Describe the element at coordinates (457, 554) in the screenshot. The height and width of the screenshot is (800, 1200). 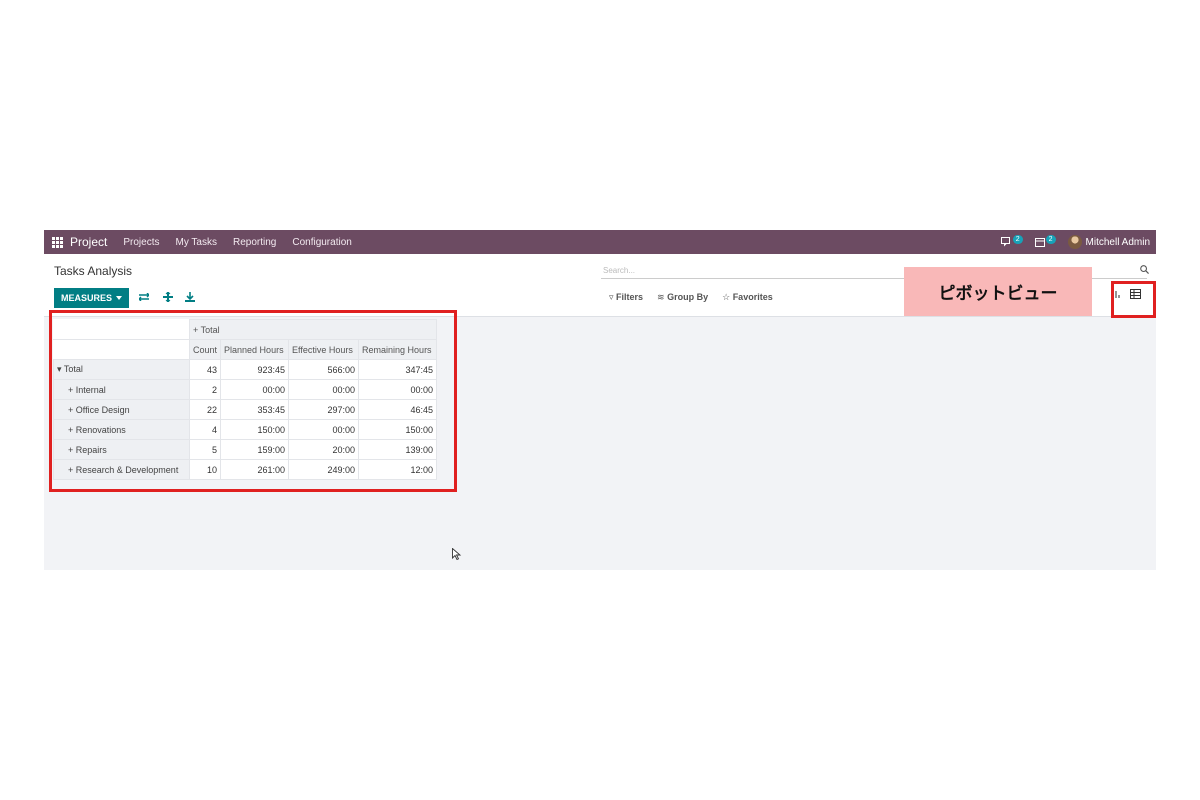
I see `mouse-cursor-icon` at that location.